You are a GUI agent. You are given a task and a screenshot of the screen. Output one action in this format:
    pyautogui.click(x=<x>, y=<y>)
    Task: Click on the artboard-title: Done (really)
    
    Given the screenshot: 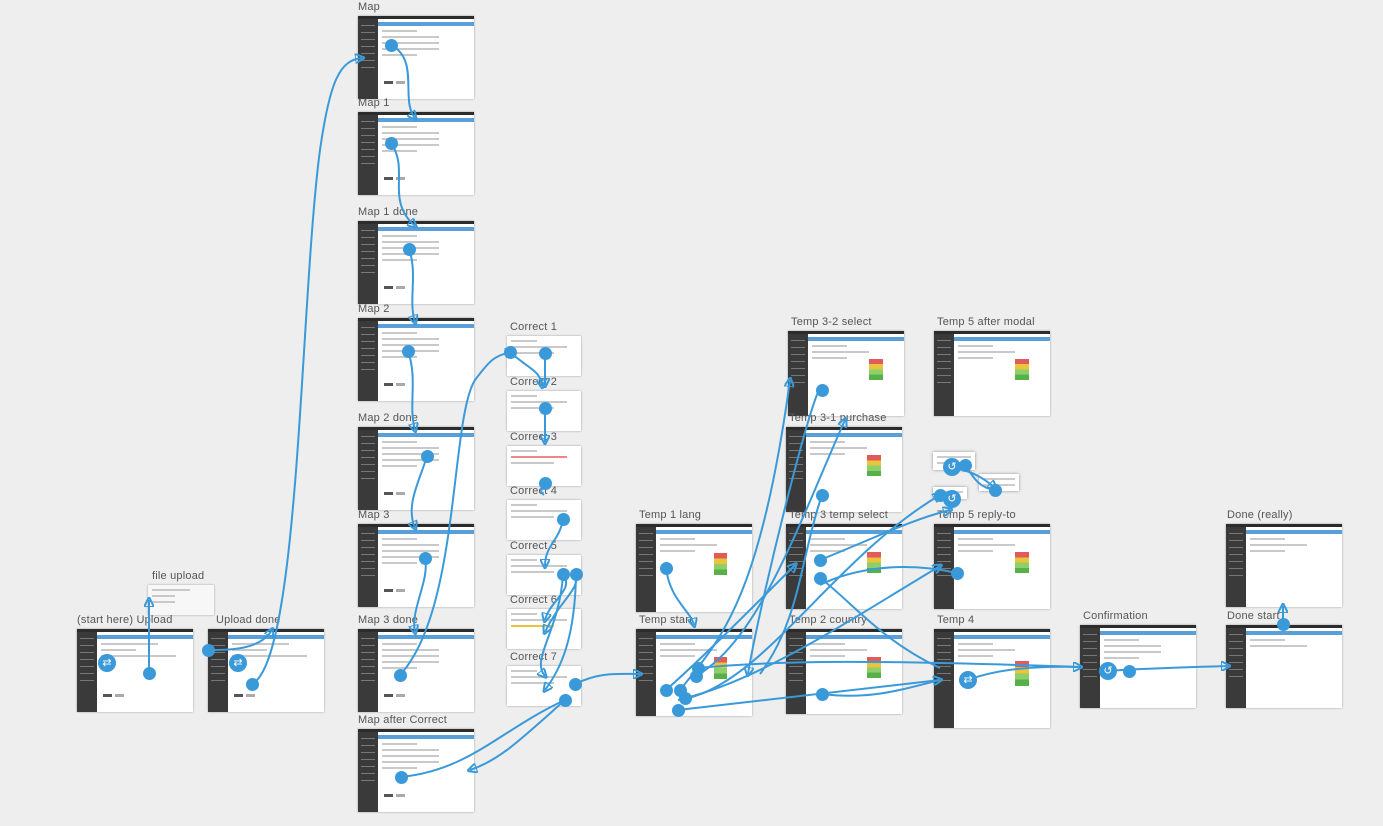 What is the action you would take?
    pyautogui.click(x=1260, y=515)
    